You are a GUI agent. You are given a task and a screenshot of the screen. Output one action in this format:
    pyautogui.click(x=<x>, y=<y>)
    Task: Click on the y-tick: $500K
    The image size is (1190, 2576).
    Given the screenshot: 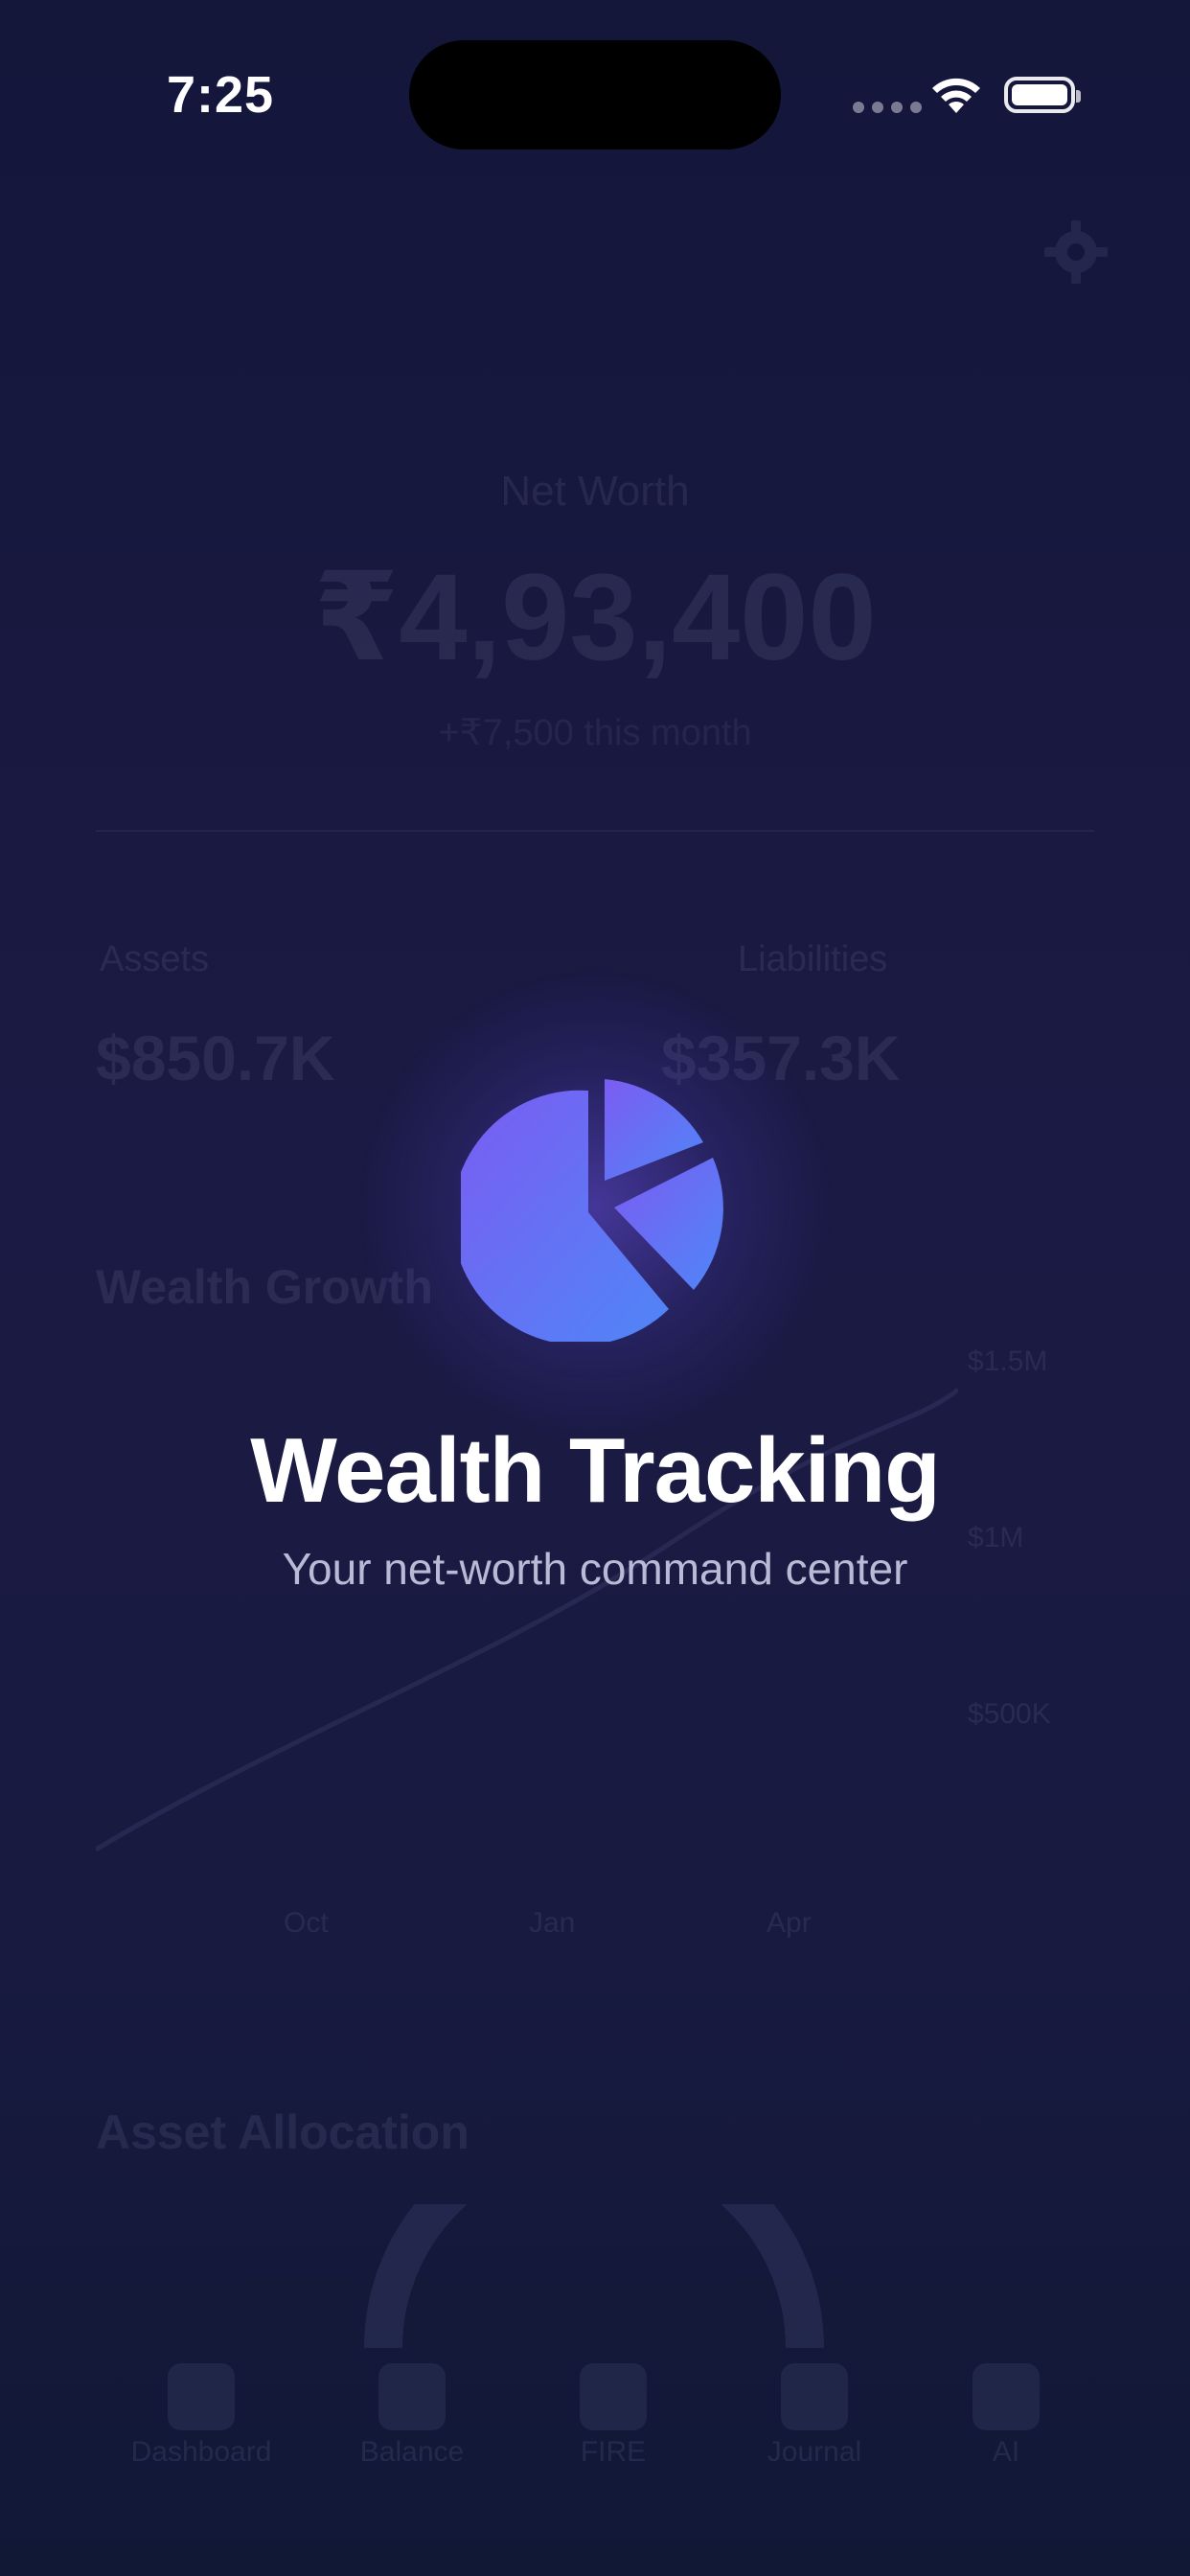 What is the action you would take?
    pyautogui.click(x=1010, y=1714)
    